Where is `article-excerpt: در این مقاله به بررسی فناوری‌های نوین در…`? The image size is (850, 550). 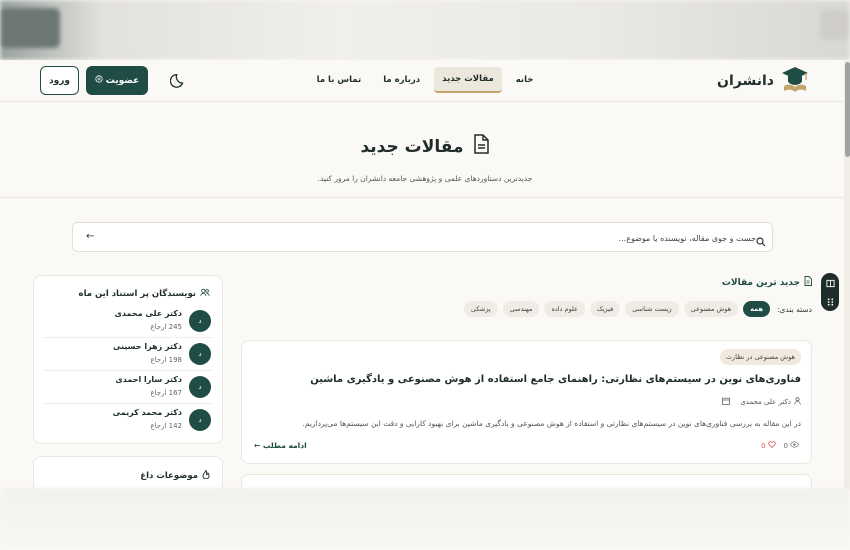
article-excerpt: در این مقاله به بررسی فناوری‌های نوین در… is located at coordinates (551, 423).